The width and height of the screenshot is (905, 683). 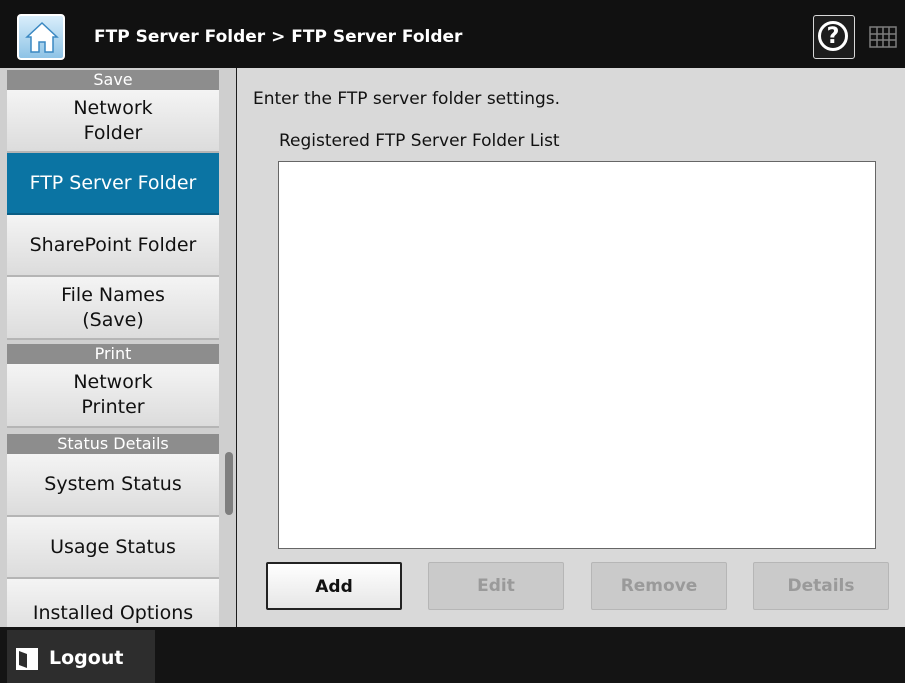 I want to click on sidebar-item-label: File Names (Save), so click(x=113, y=307).